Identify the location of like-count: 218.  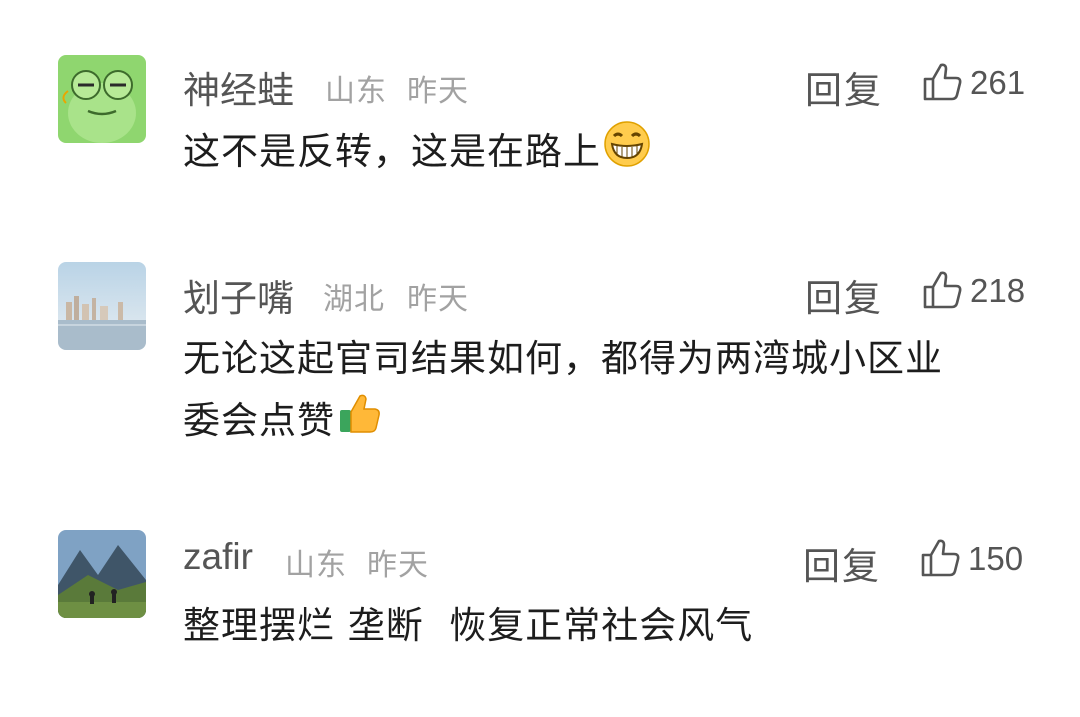
(998, 290).